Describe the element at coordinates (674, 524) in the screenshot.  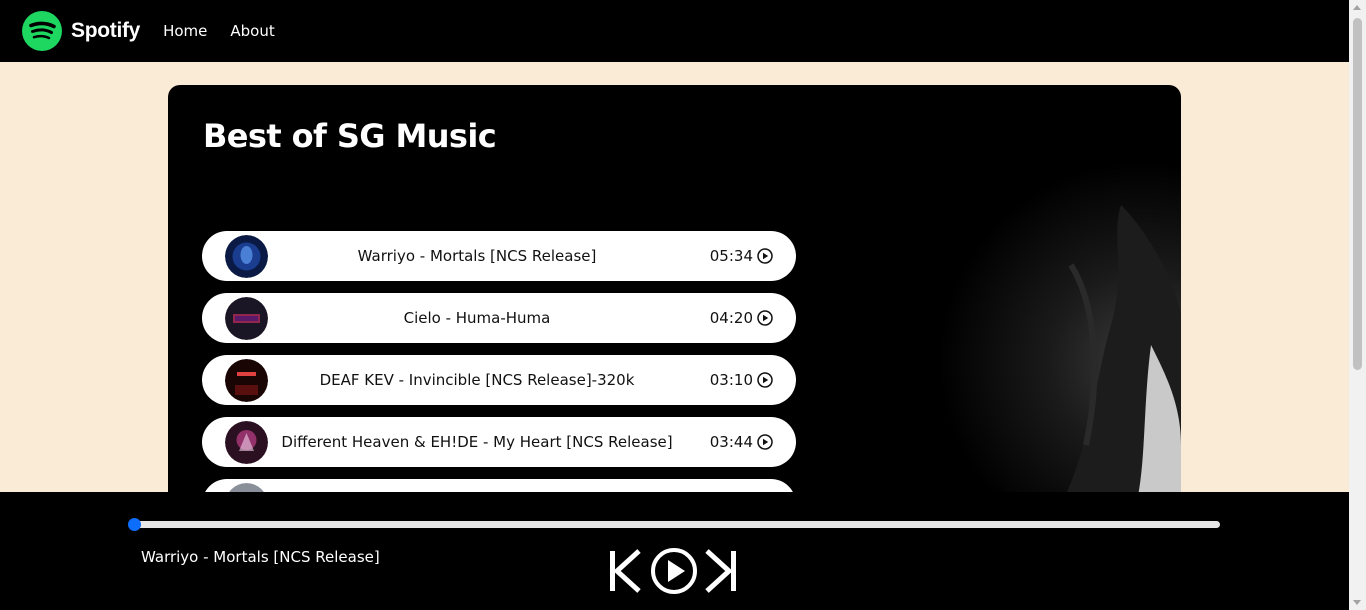
I see `progress-bar` at that location.